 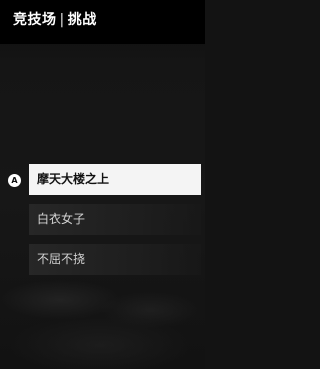 What do you see at coordinates (115, 259) in the screenshot?
I see `challenge-item-3: 不屈不挠` at bounding box center [115, 259].